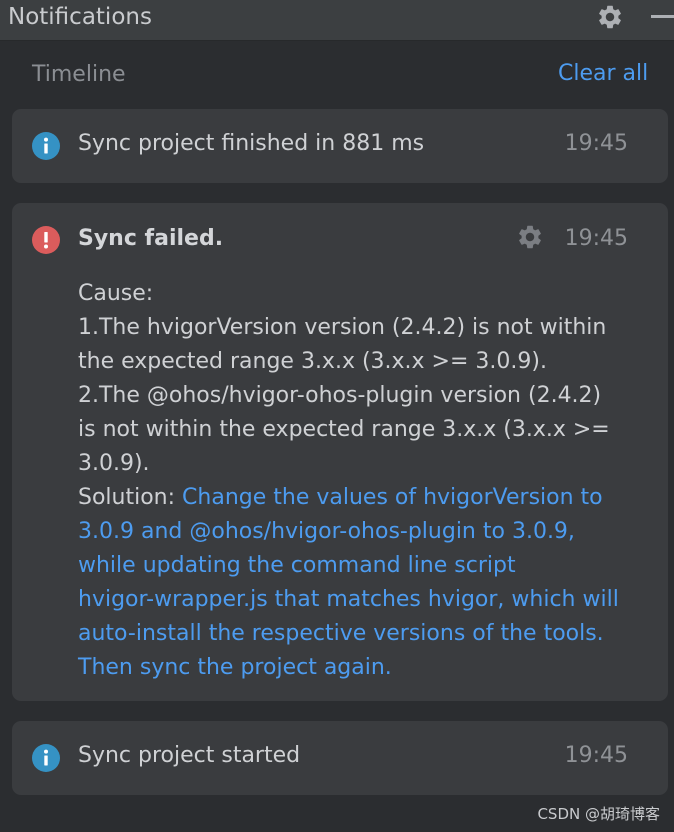 The width and height of the screenshot is (674, 832). I want to click on panel-title: Notifications, so click(80, 17).